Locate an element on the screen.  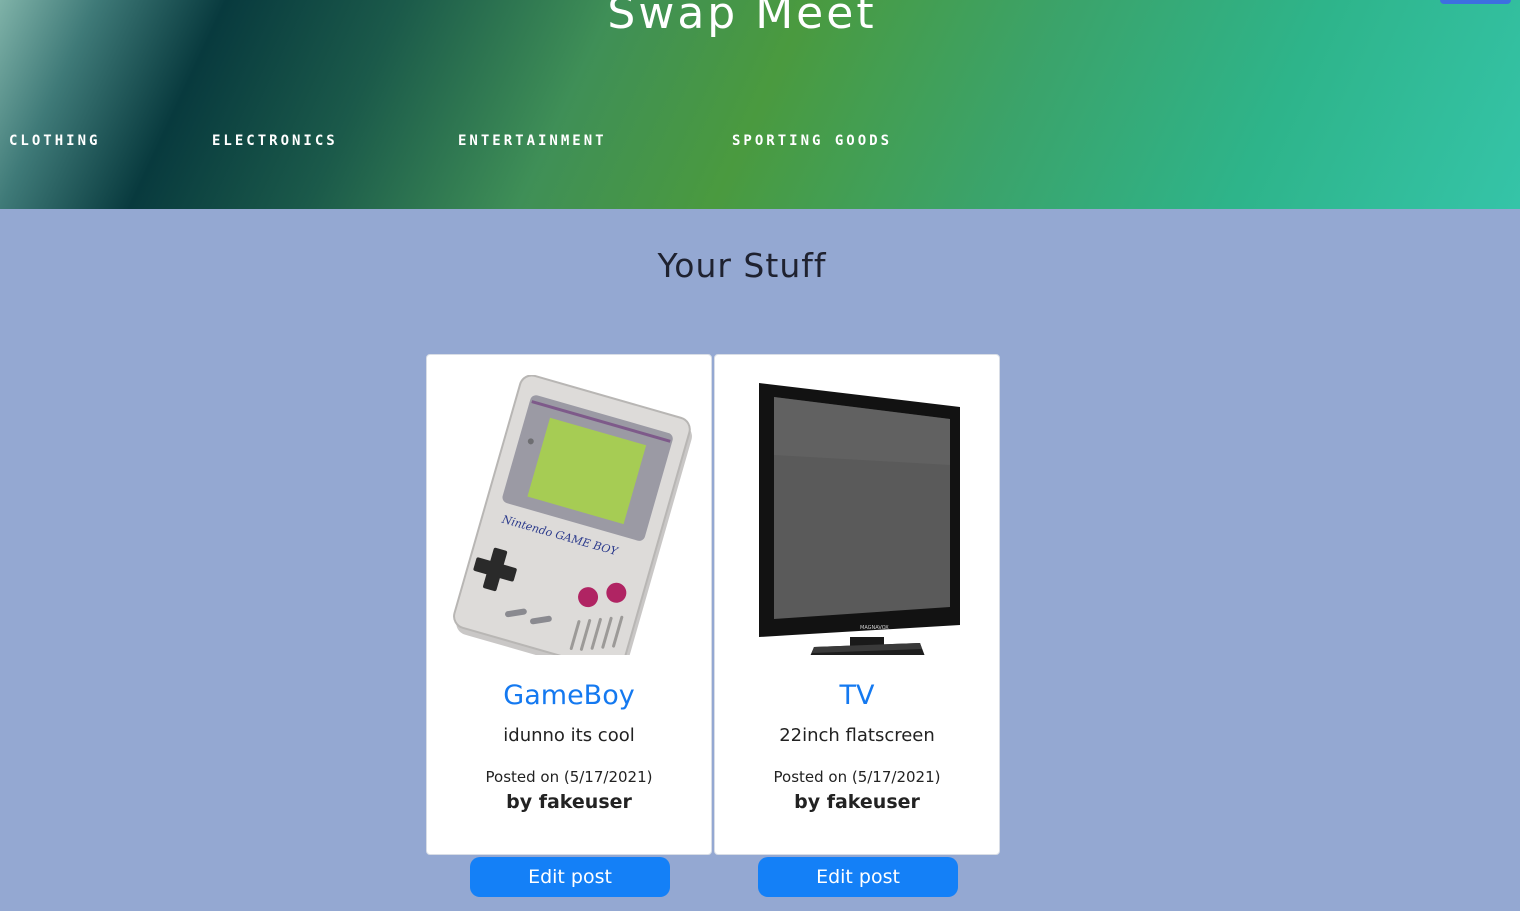
post-description: idunno its cool is located at coordinates (569, 735).